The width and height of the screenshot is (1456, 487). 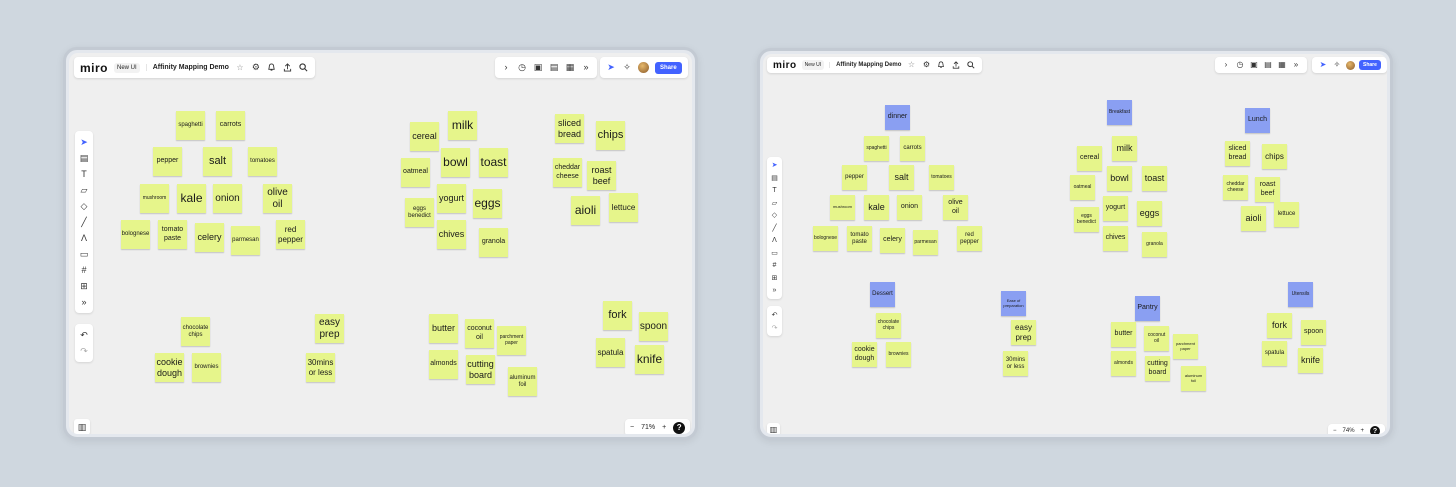 I want to click on undo-icon: ↶, so click(x=775, y=314).